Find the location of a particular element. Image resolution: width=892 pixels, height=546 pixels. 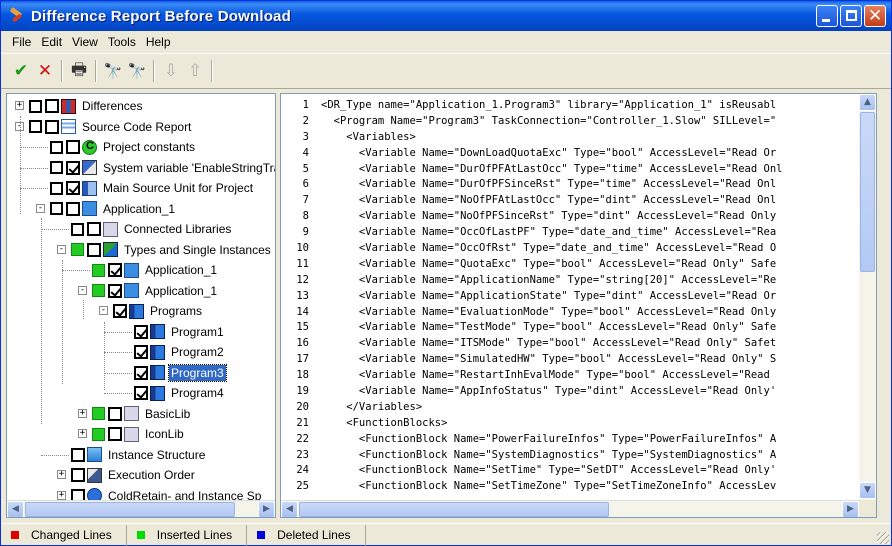

tree-item-label: Project constants is located at coordinates (149, 147).